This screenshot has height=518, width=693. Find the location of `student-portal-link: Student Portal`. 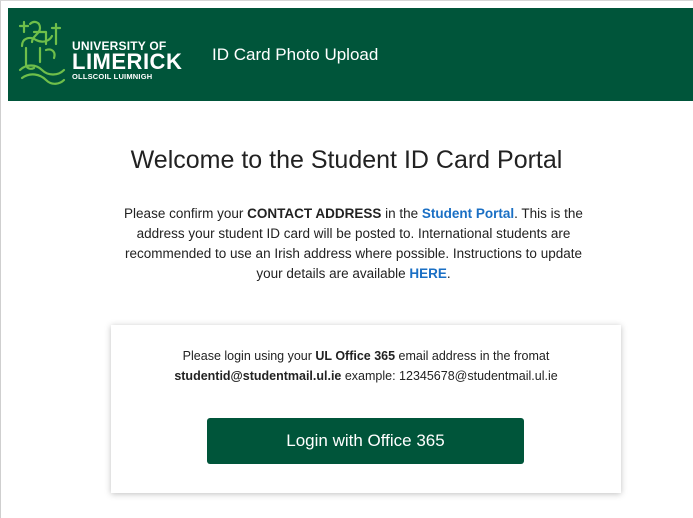

student-portal-link: Student Portal is located at coordinates (468, 213).